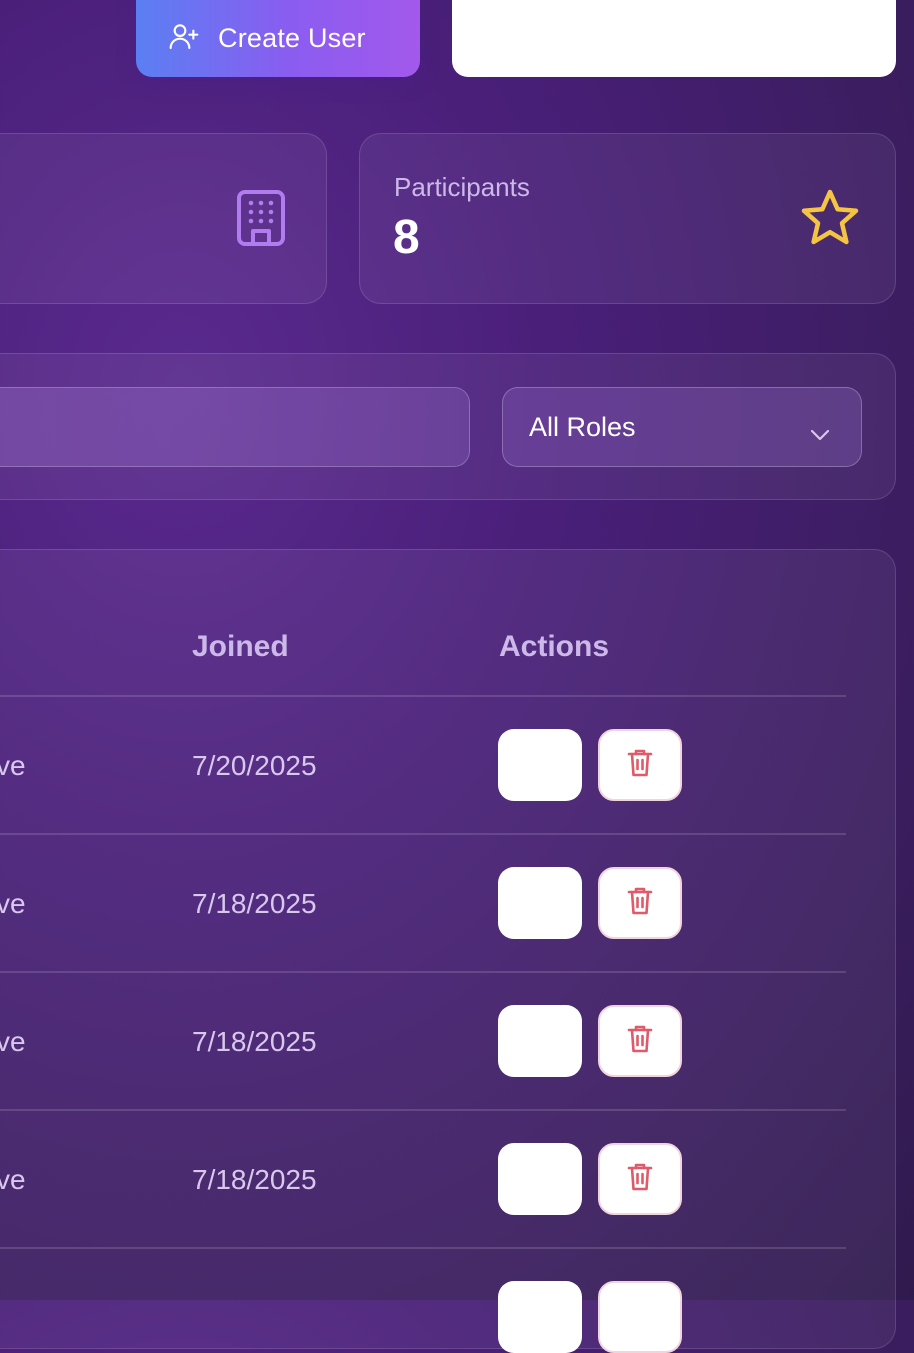  Describe the element at coordinates (261, 220) in the screenshot. I see `building-icon` at that location.